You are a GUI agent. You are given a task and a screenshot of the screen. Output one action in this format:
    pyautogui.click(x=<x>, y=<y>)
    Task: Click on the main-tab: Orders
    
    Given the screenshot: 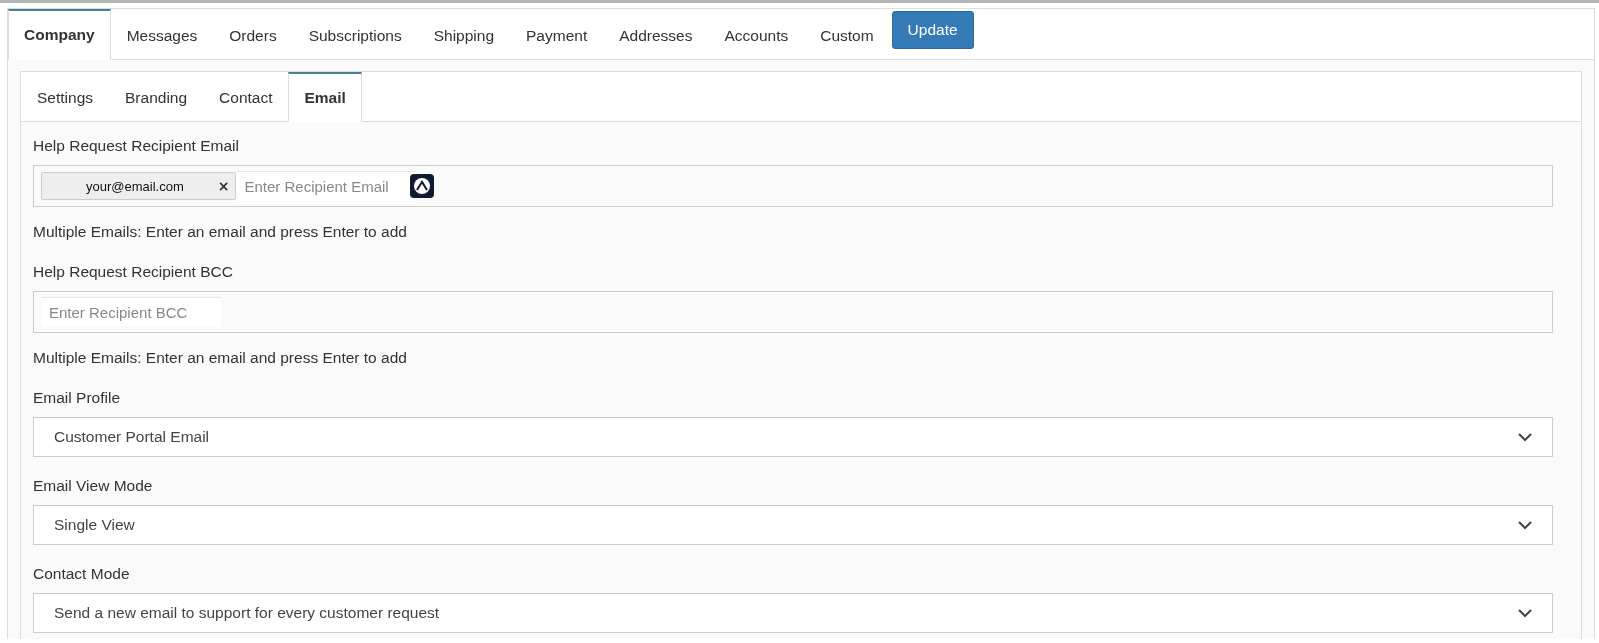 What is the action you would take?
    pyautogui.click(x=253, y=34)
    